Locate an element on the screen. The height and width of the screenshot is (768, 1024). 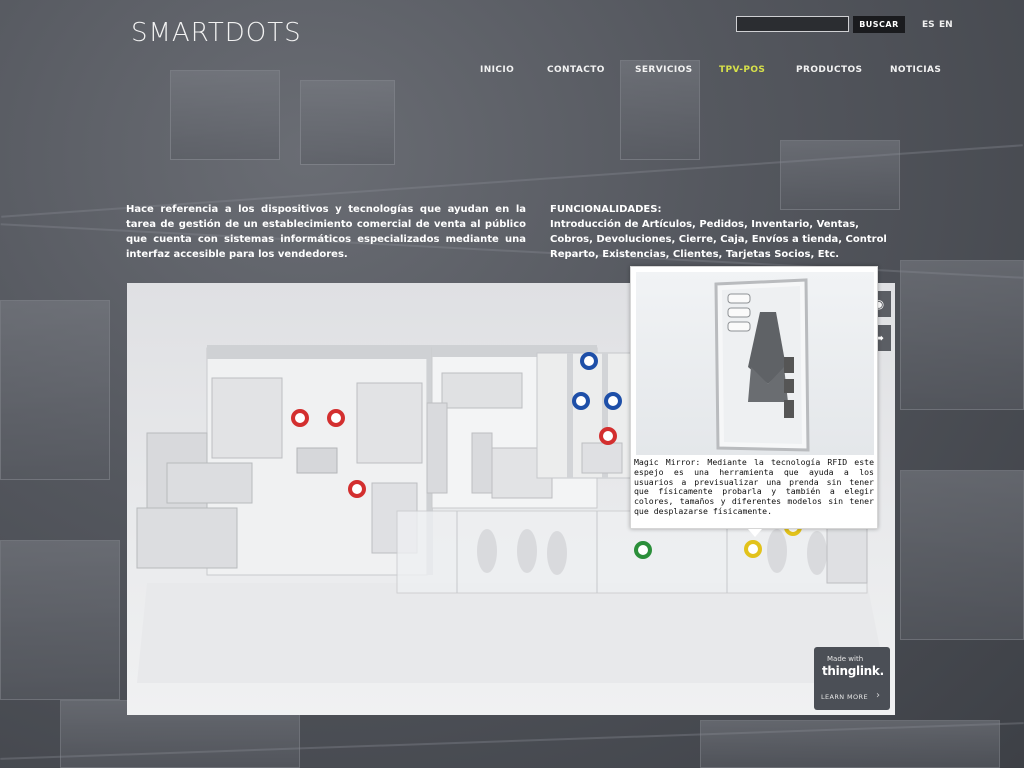
learn-more-link: LEARN MORE is located at coordinates (844, 697).